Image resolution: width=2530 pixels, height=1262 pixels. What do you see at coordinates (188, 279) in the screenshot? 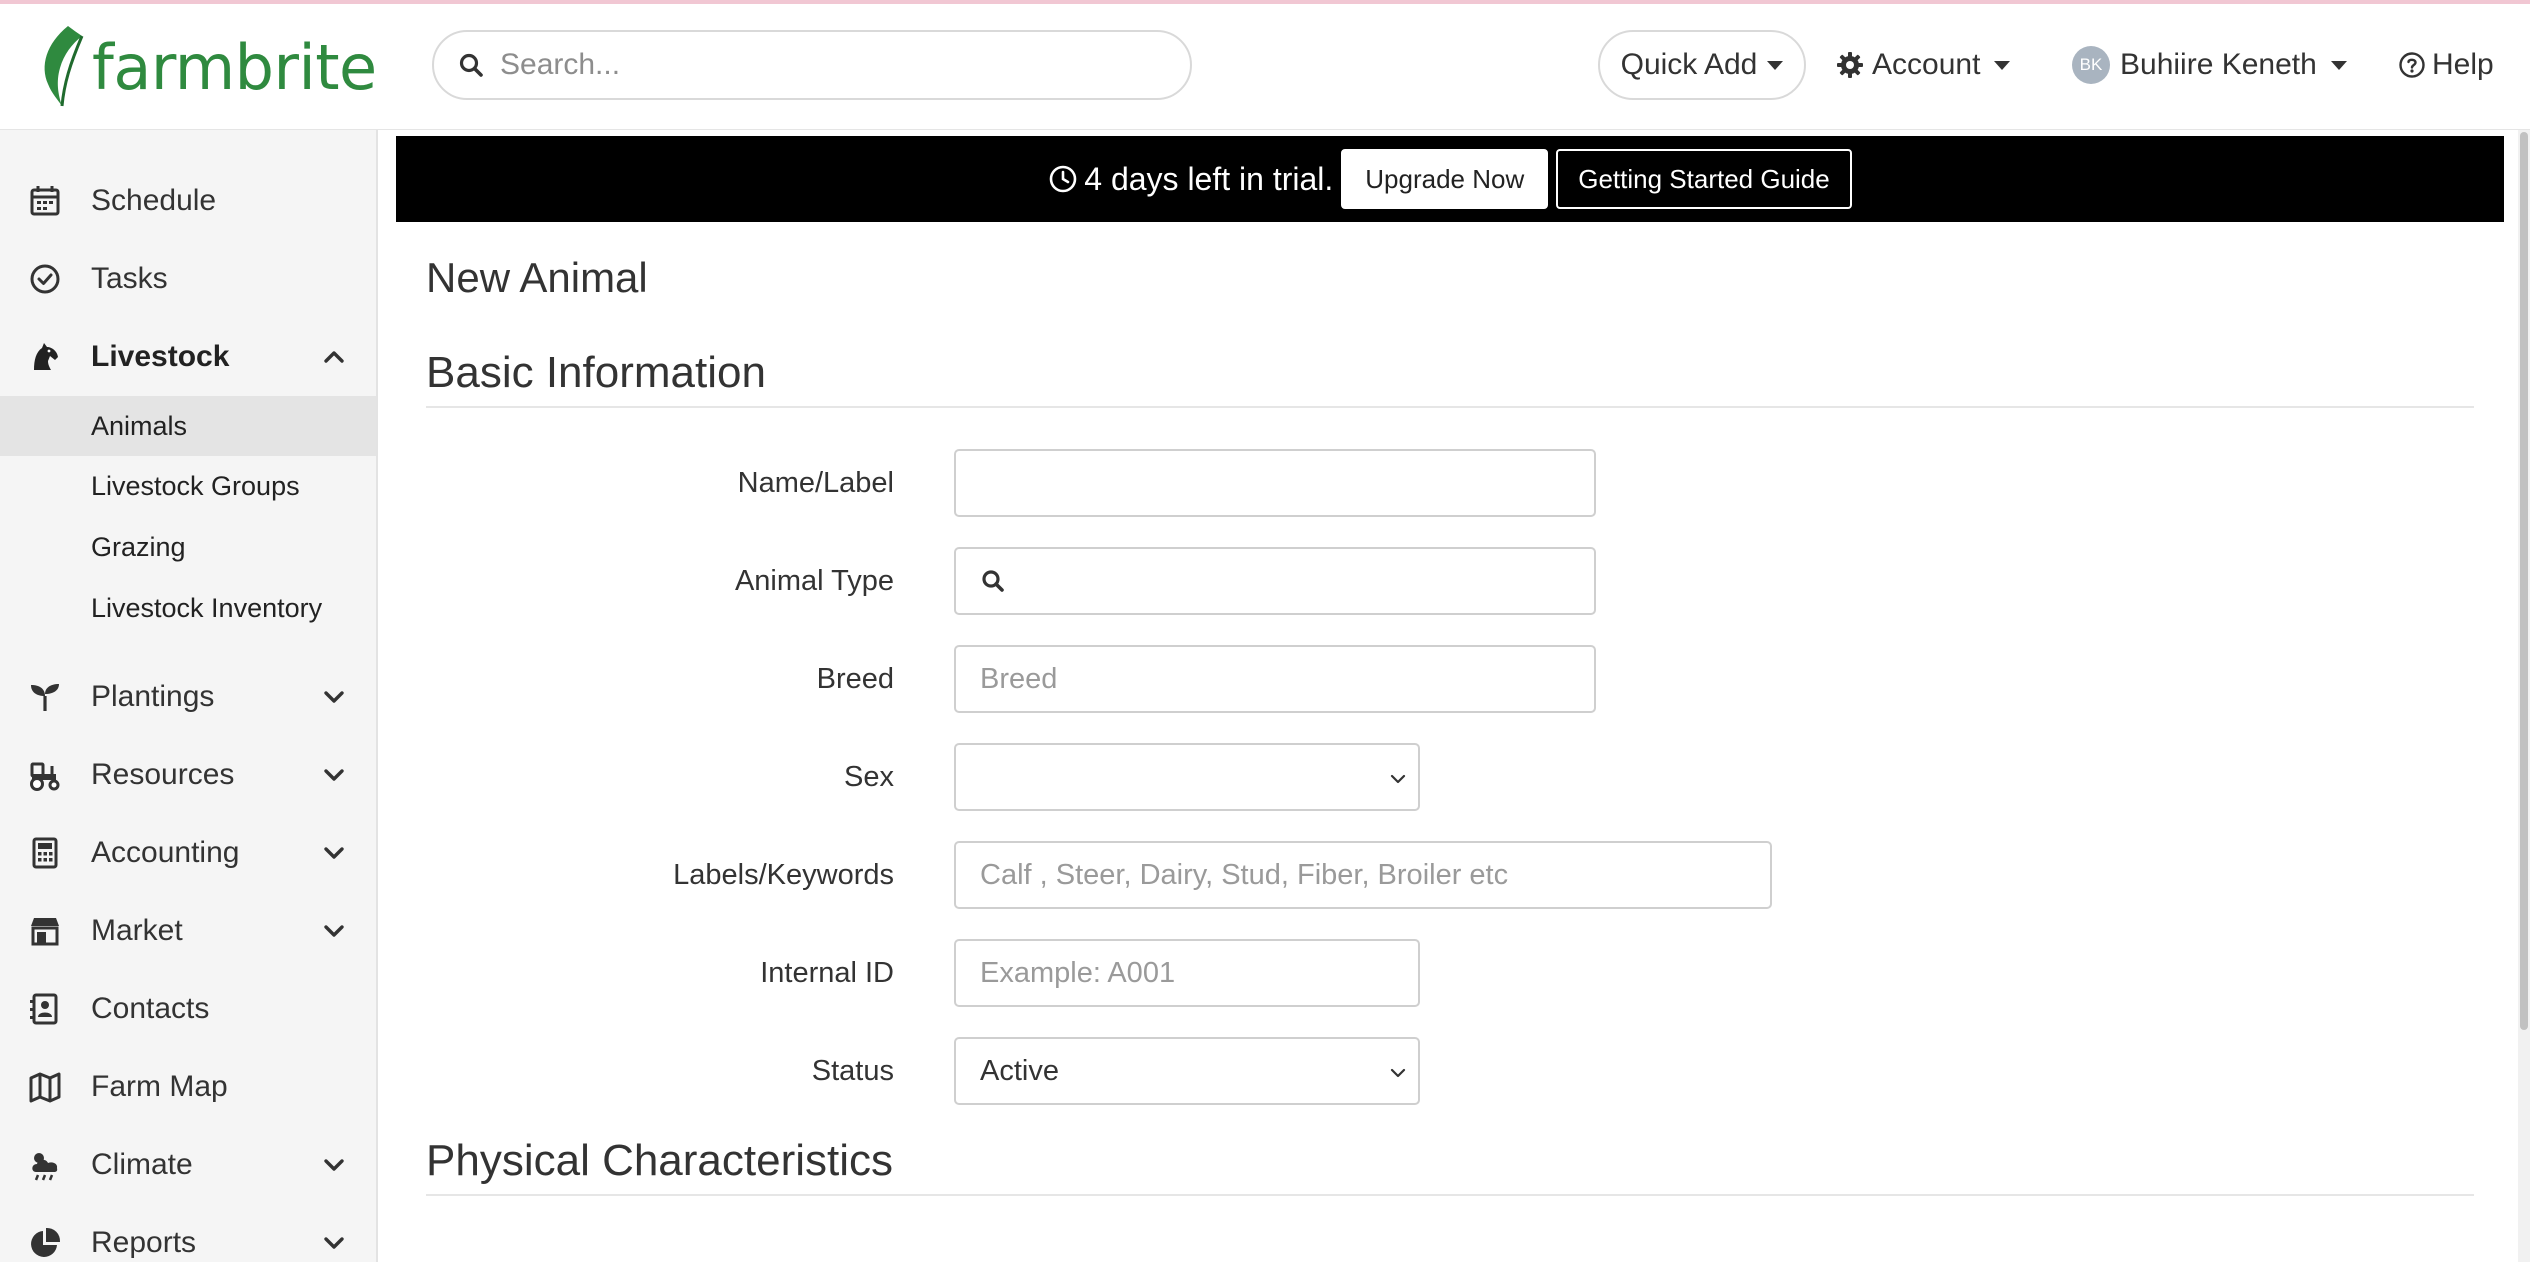
I see `sidebar-item-tasks: Tasks` at bounding box center [188, 279].